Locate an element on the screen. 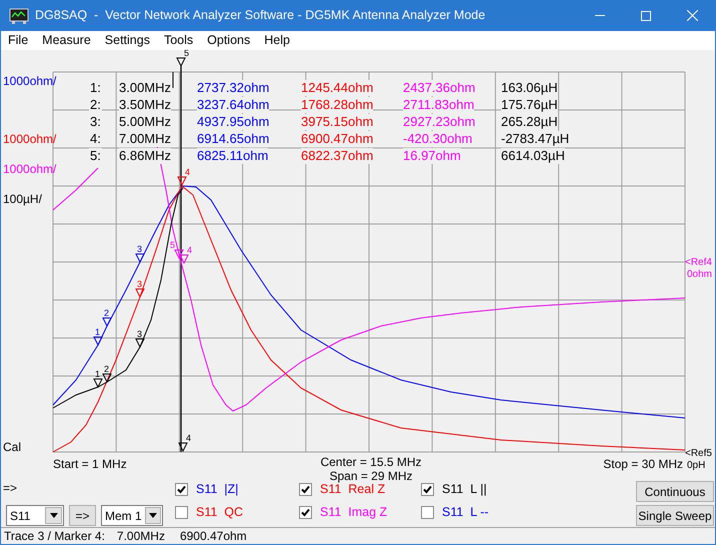 The width and height of the screenshot is (716, 545). marker-value: 175.76µH is located at coordinates (529, 105).